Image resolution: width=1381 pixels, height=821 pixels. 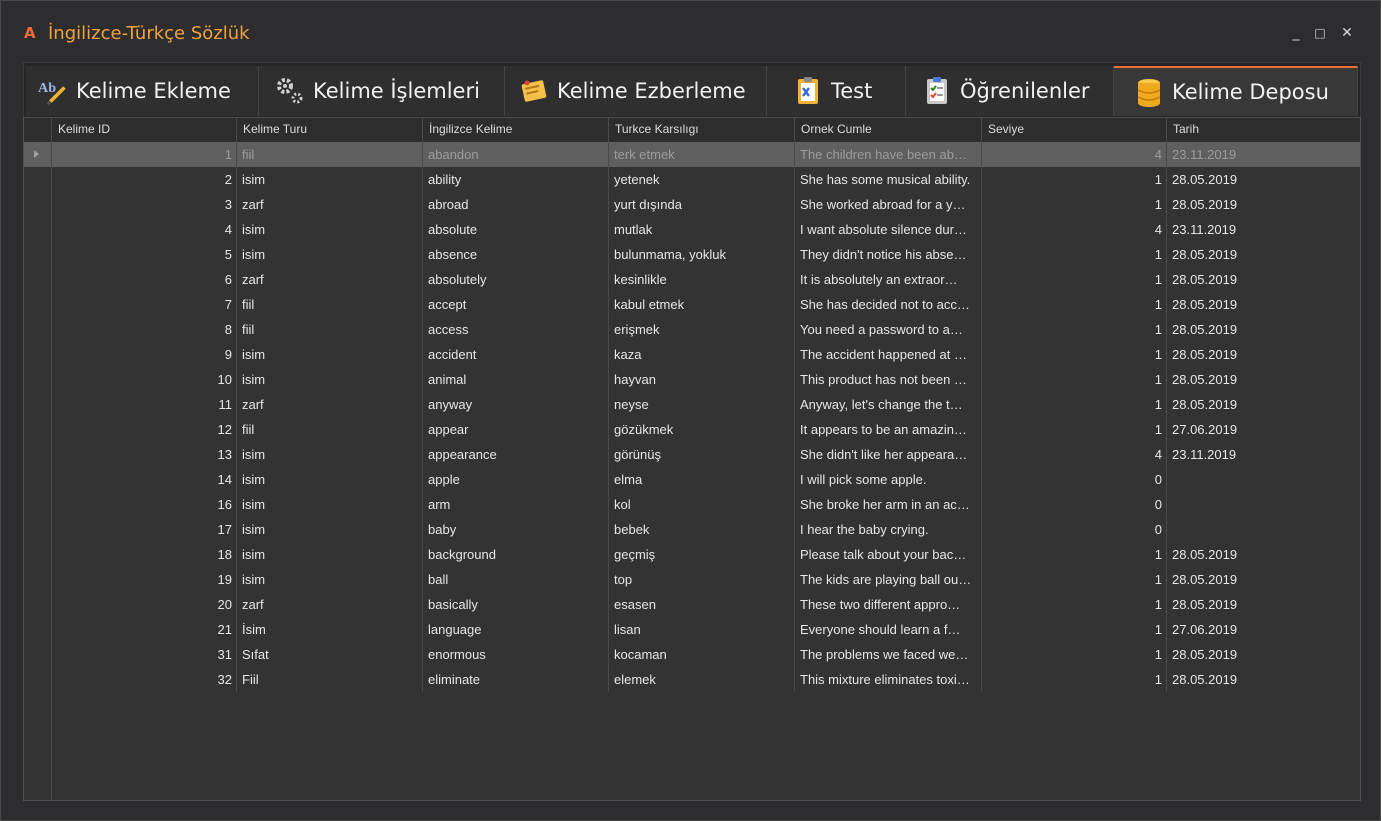 What do you see at coordinates (1073, 154) in the screenshot?
I see `table-cell: 4` at bounding box center [1073, 154].